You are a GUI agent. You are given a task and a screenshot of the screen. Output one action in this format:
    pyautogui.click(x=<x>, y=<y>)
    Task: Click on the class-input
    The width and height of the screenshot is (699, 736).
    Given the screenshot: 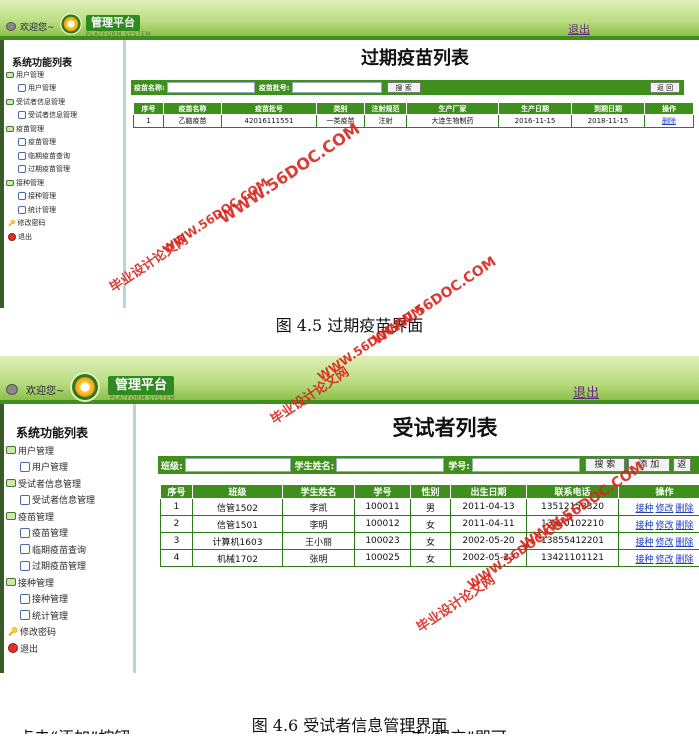 What is the action you would take?
    pyautogui.click(x=238, y=465)
    